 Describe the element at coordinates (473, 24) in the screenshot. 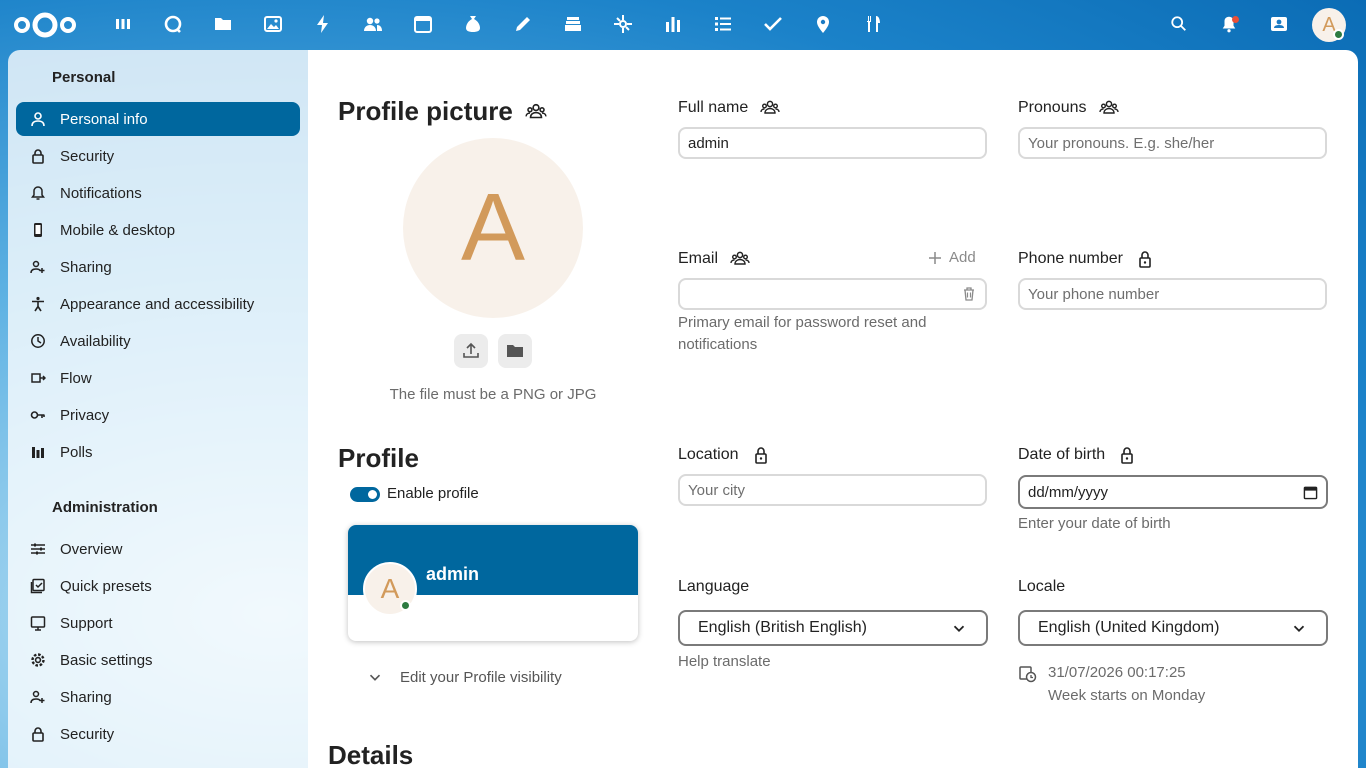

I see `cospend-icon` at that location.